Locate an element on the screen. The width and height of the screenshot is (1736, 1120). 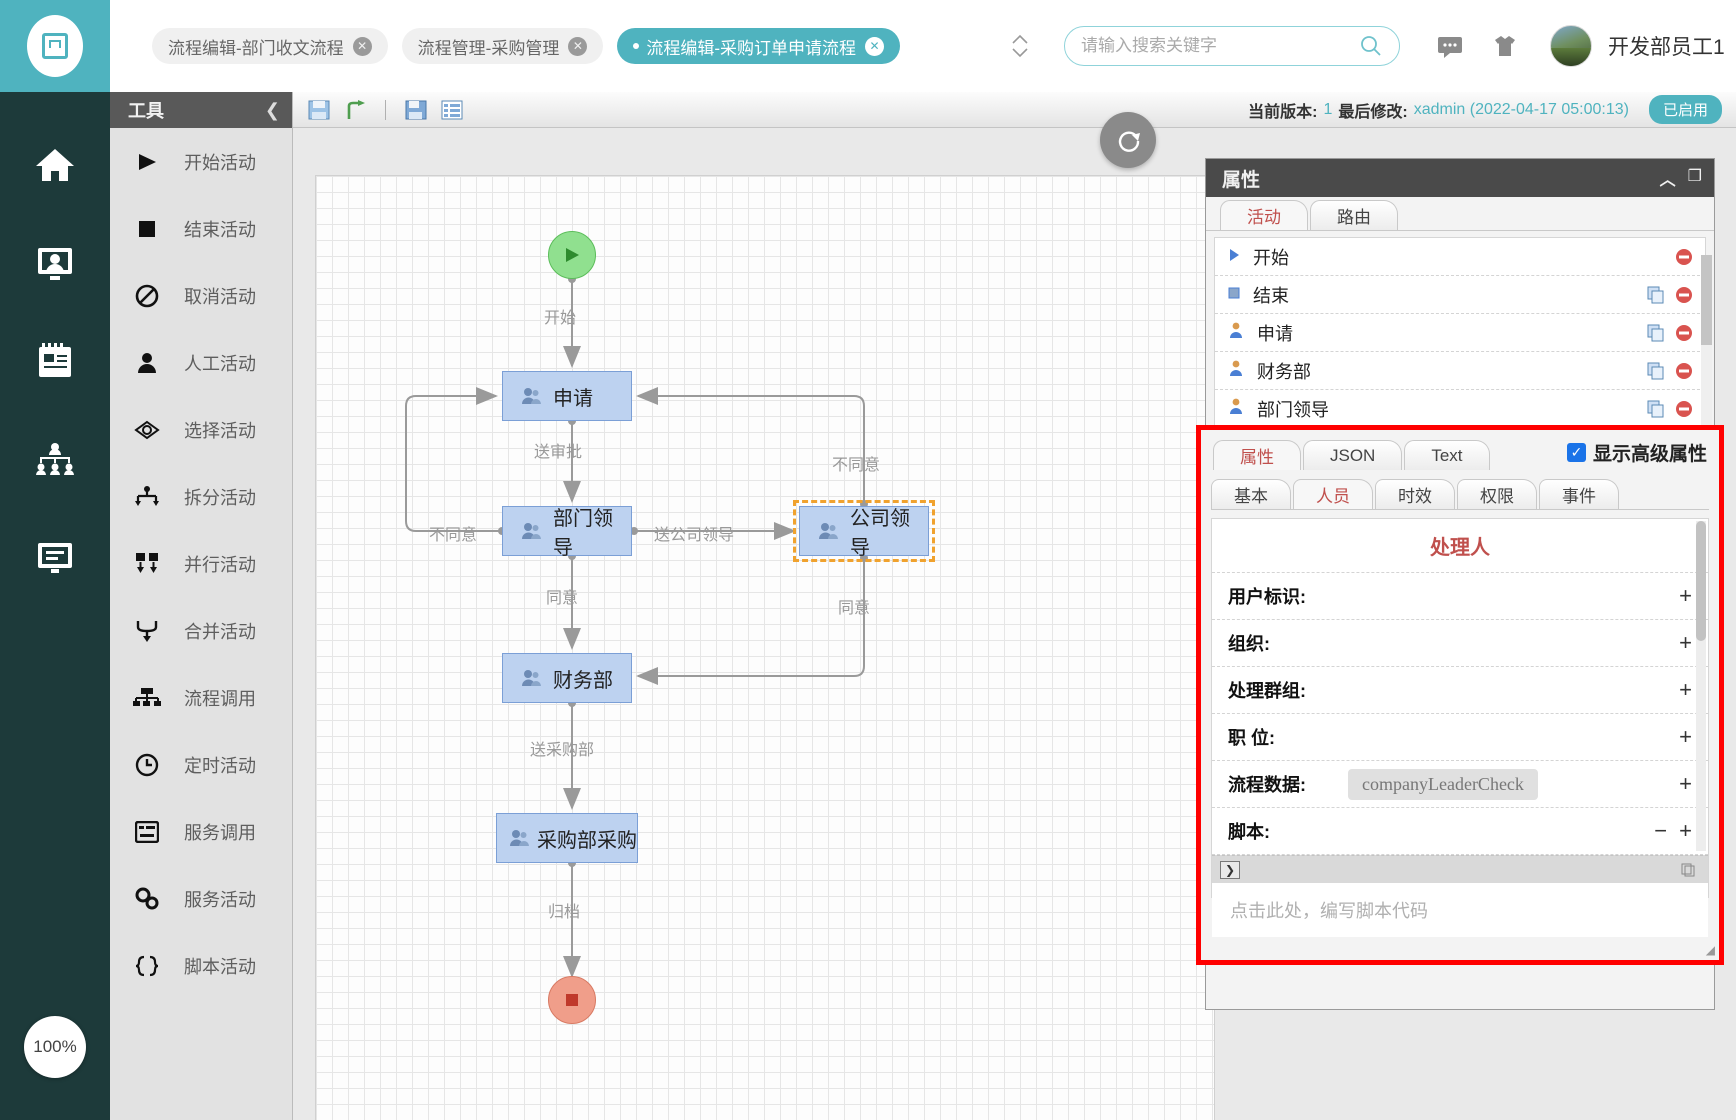
subtab-personnel: 人员 is located at coordinates (1333, 494).